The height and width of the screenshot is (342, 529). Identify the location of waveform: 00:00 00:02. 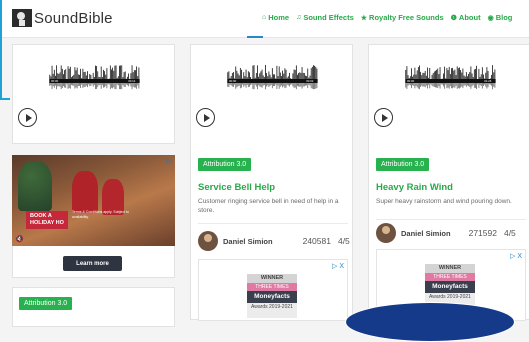
(272, 83).